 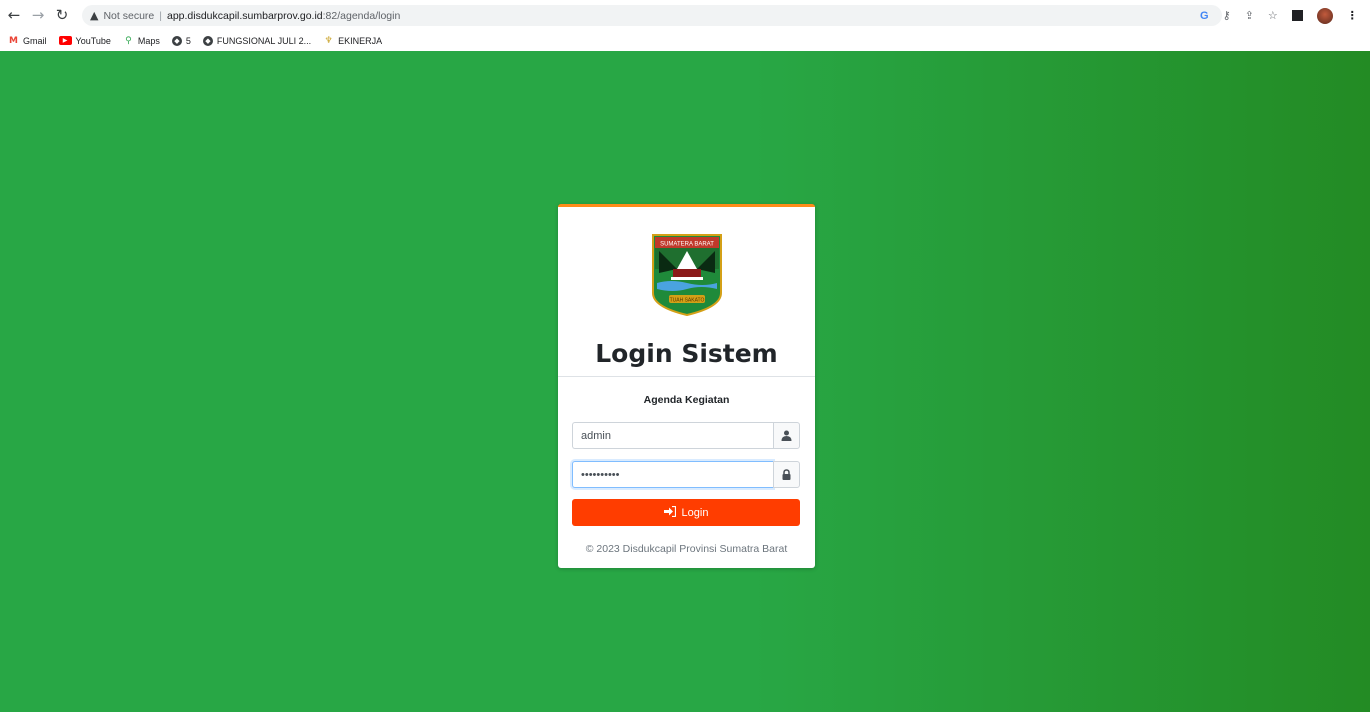 I want to click on warning-icon: ▲, so click(x=94, y=15).